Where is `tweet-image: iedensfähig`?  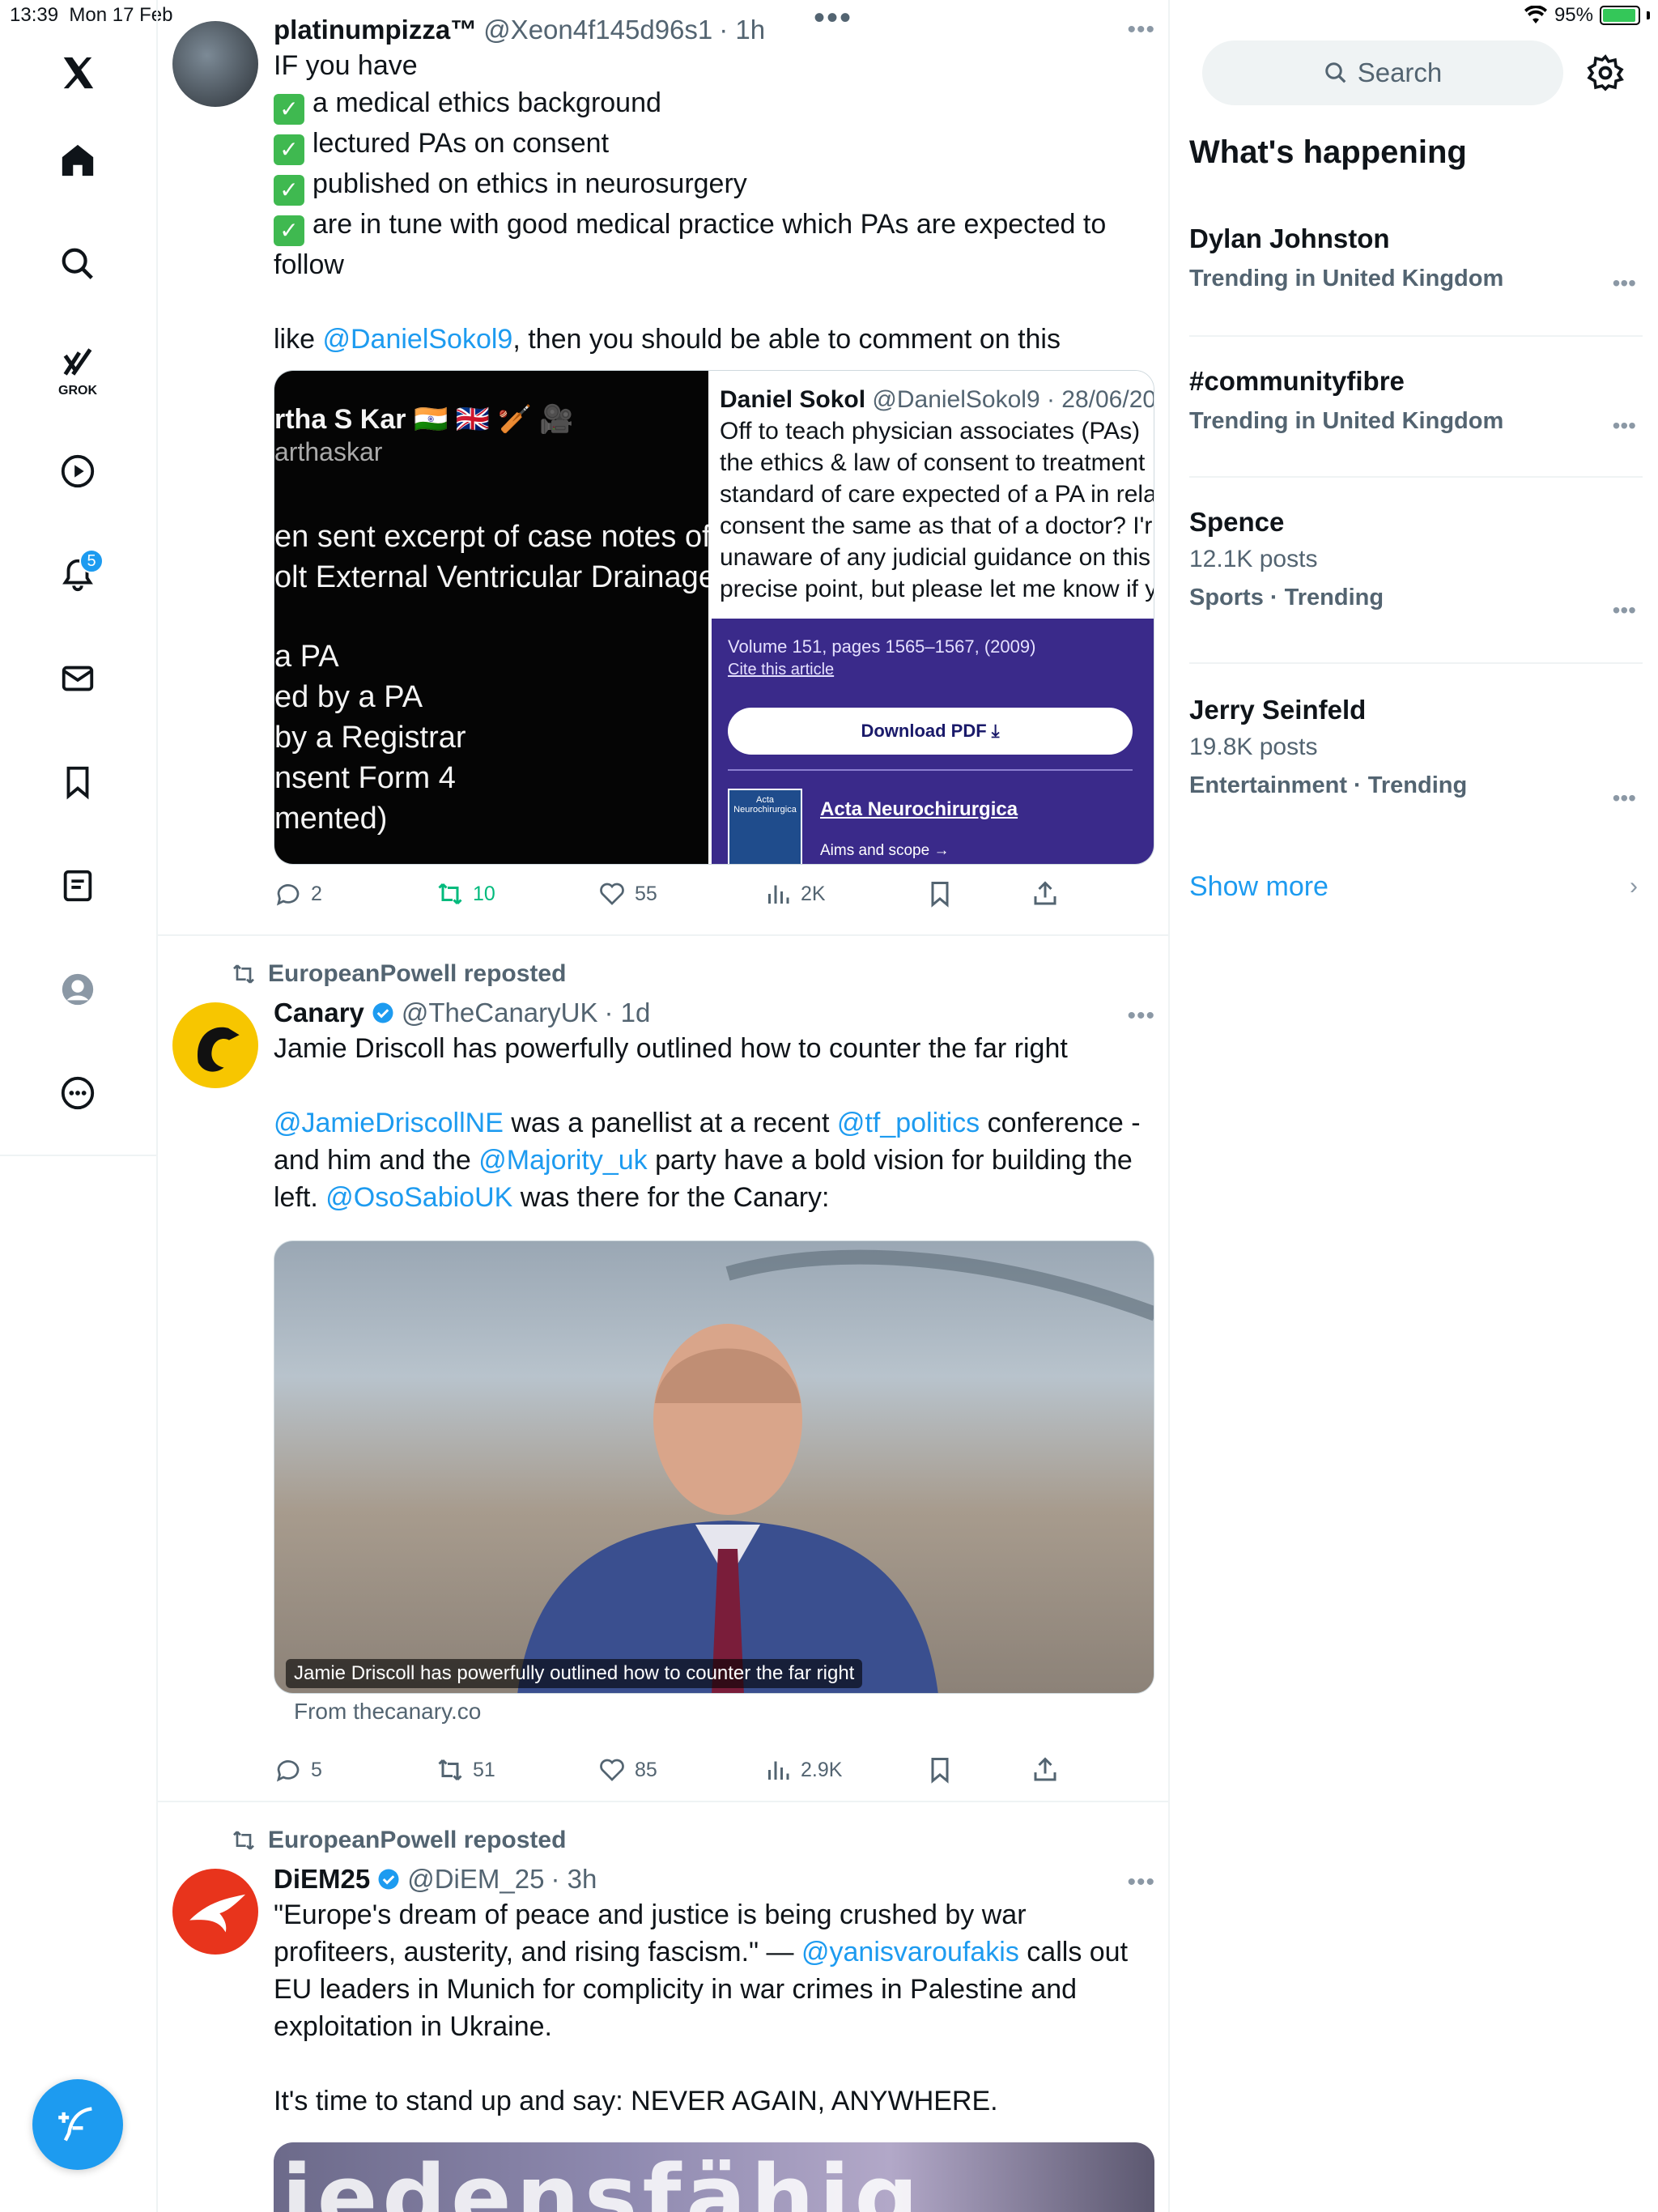 tweet-image: iedensfähig is located at coordinates (714, 2177).